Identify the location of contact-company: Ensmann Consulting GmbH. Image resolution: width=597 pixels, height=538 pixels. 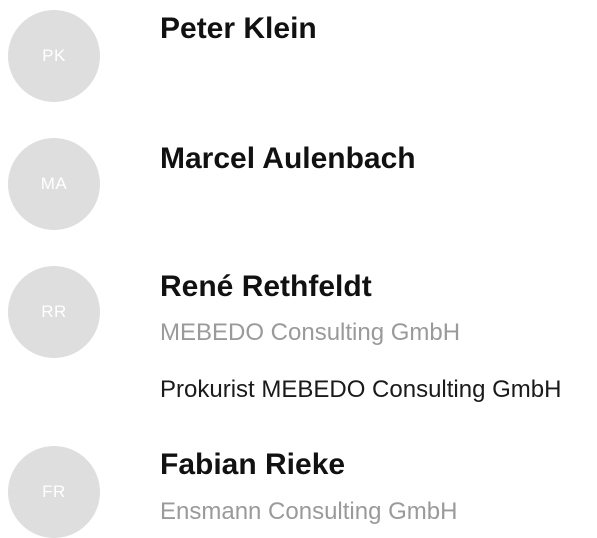
(309, 511).